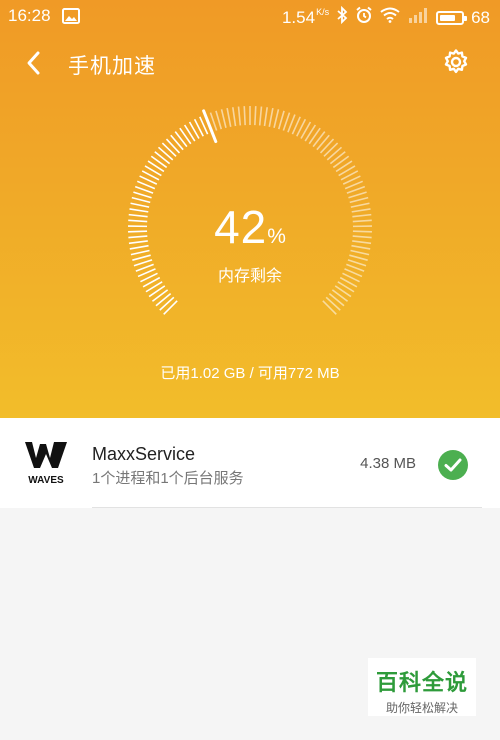 Image resolution: width=500 pixels, height=740 pixels. I want to click on waves-logo-text: WAVES, so click(46, 480).